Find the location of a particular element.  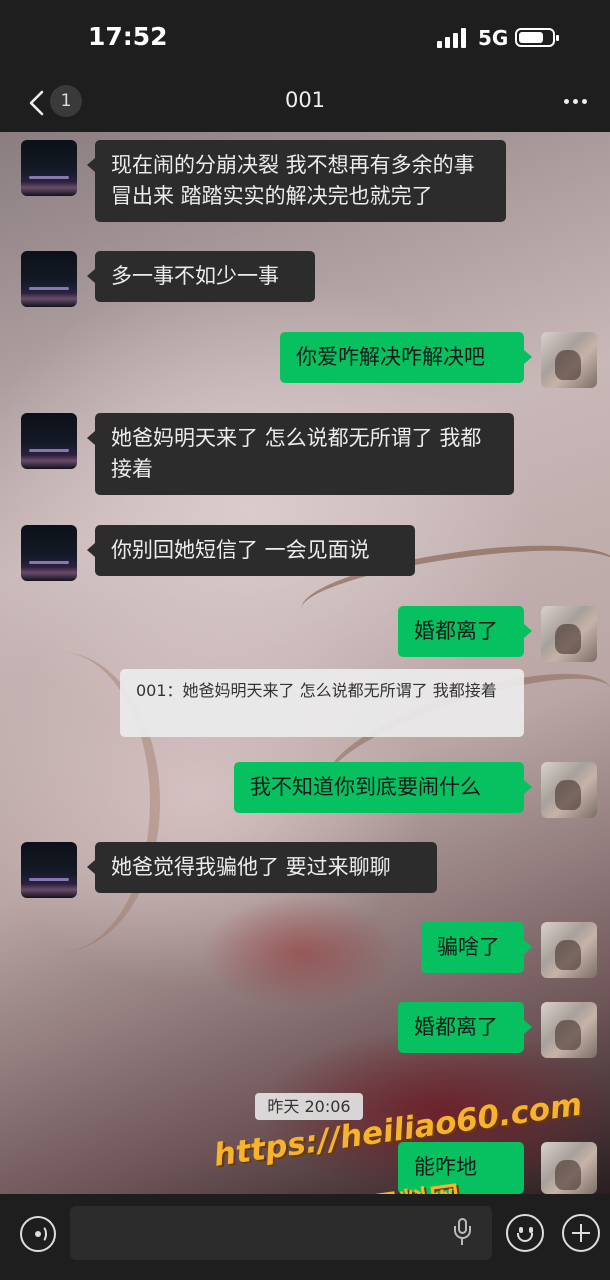

chat-title: 001 is located at coordinates (305, 100).